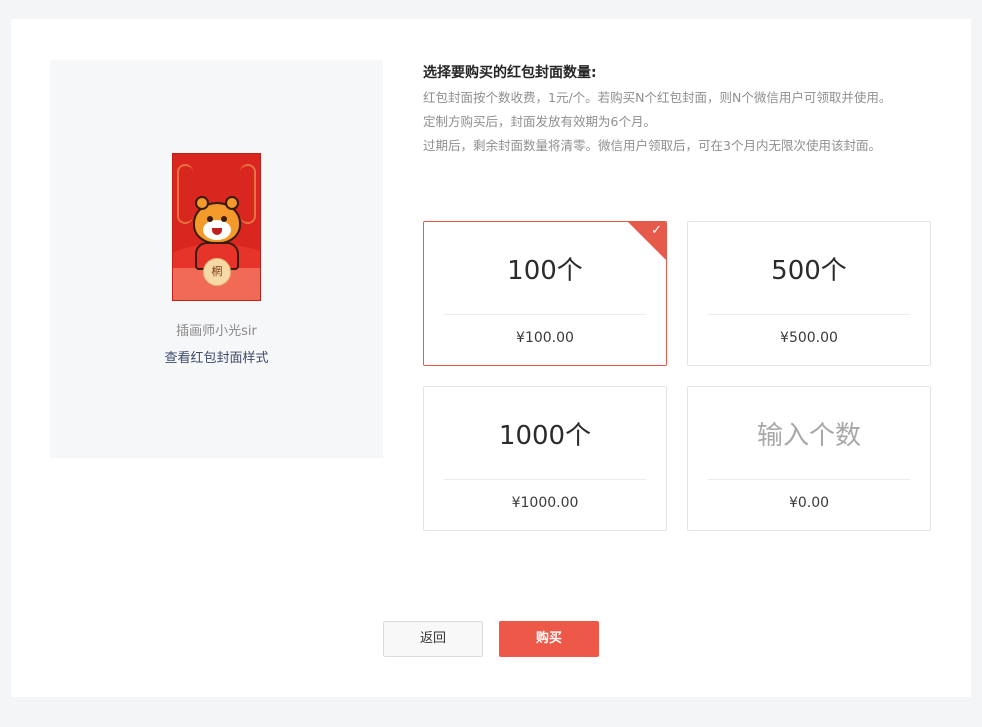 This screenshot has height=727, width=982. Describe the element at coordinates (545, 503) in the screenshot. I see `option-price: ¥1000.00` at that location.